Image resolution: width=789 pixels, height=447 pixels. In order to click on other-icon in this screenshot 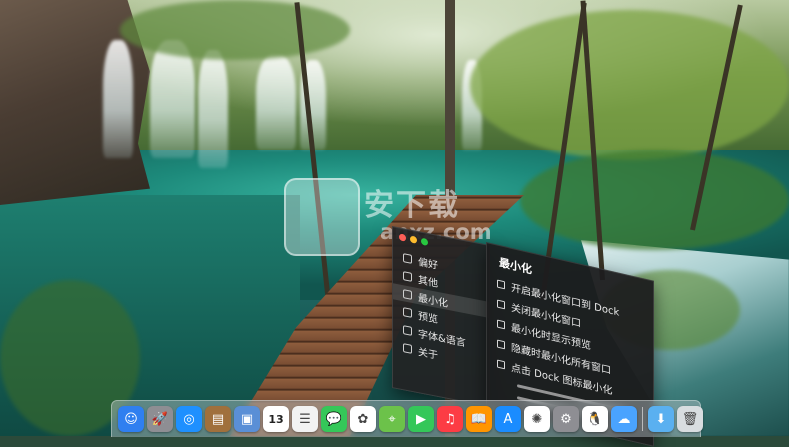, I will do `click(407, 276)`.